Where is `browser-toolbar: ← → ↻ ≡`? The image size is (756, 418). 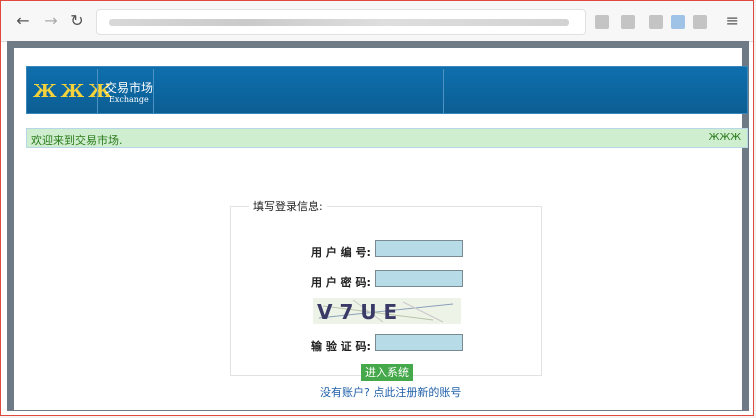
browser-toolbar: ← → ↻ ≡ is located at coordinates (377, 21).